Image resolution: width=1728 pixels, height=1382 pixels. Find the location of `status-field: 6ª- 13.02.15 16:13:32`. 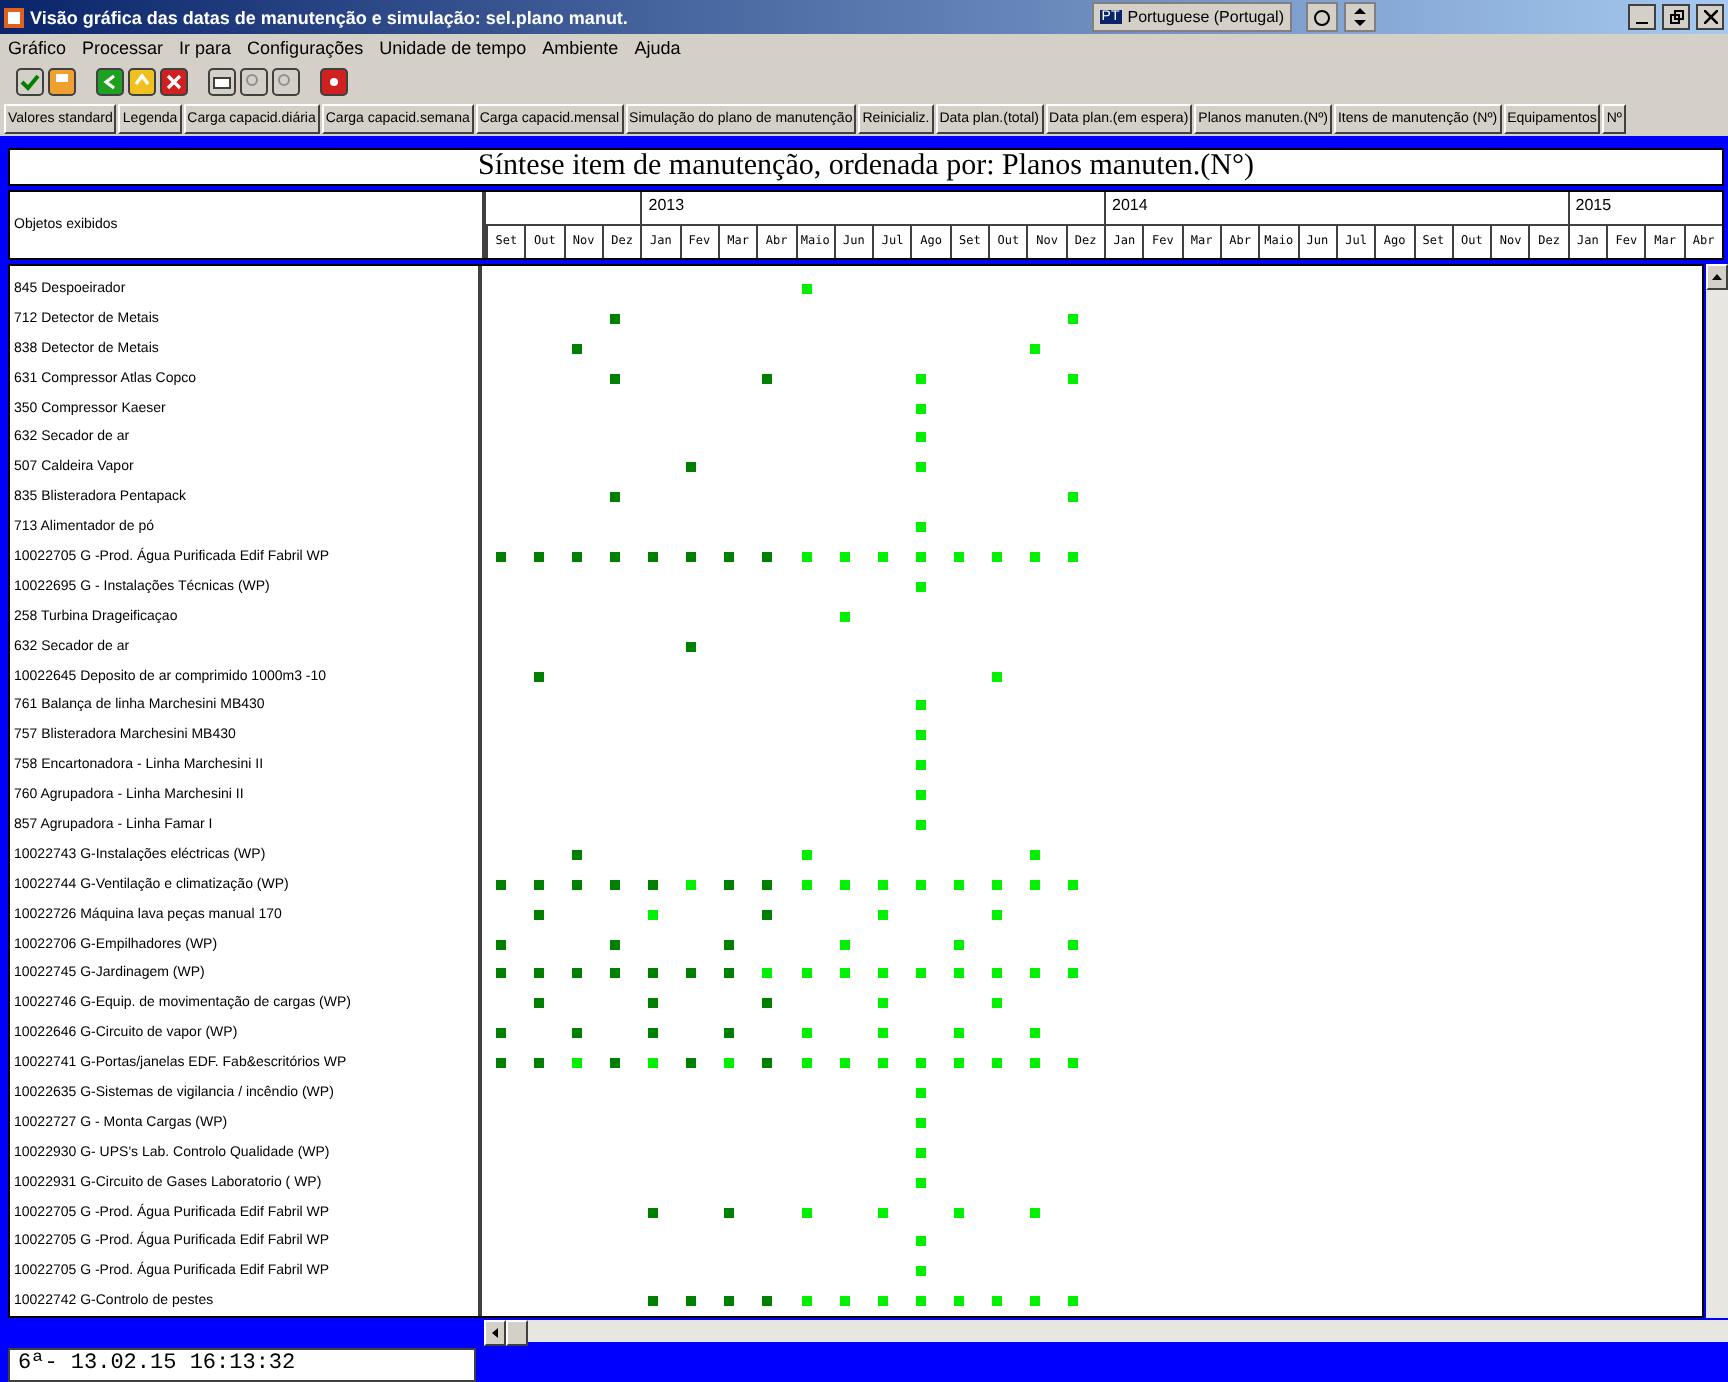

status-field: 6ª- 13.02.15 16:13:32 is located at coordinates (242, 1364).